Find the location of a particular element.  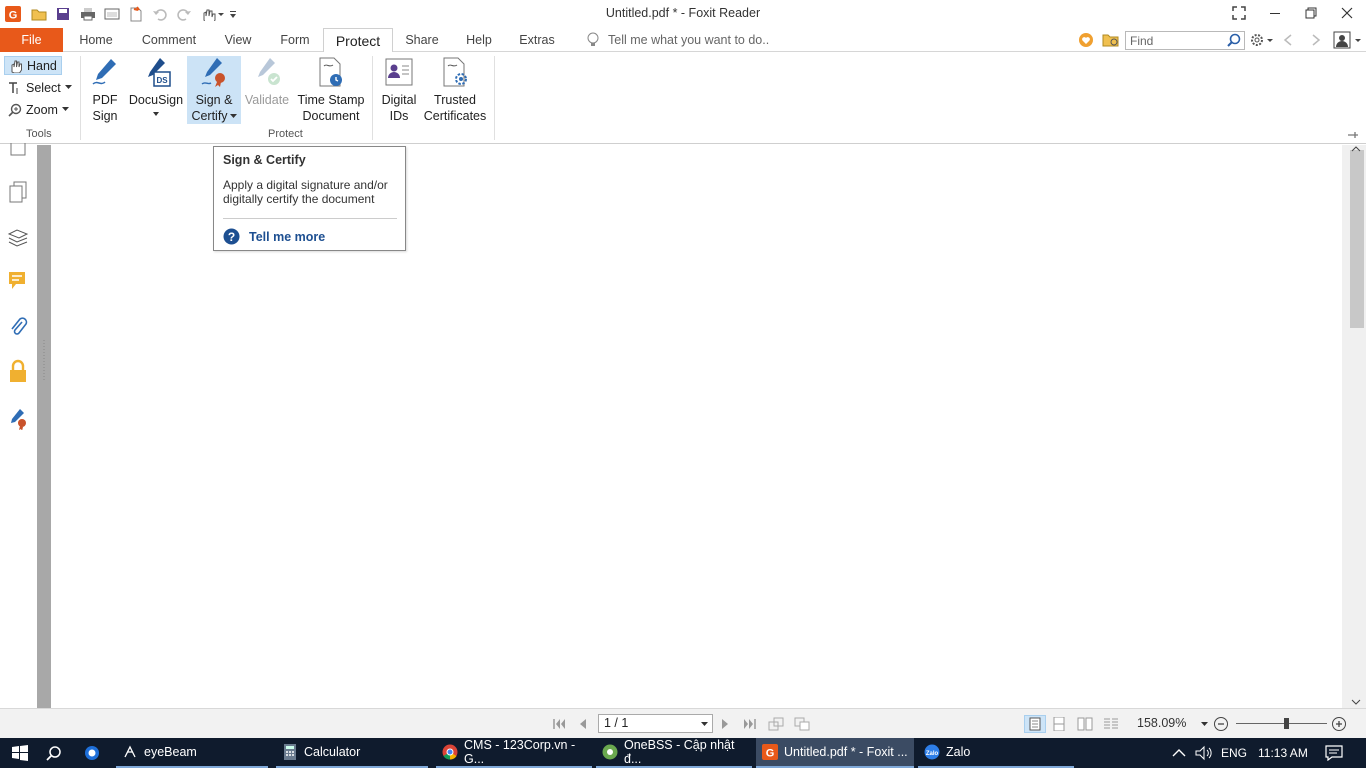

outlook-taskbar-button is located at coordinates (95, 753).